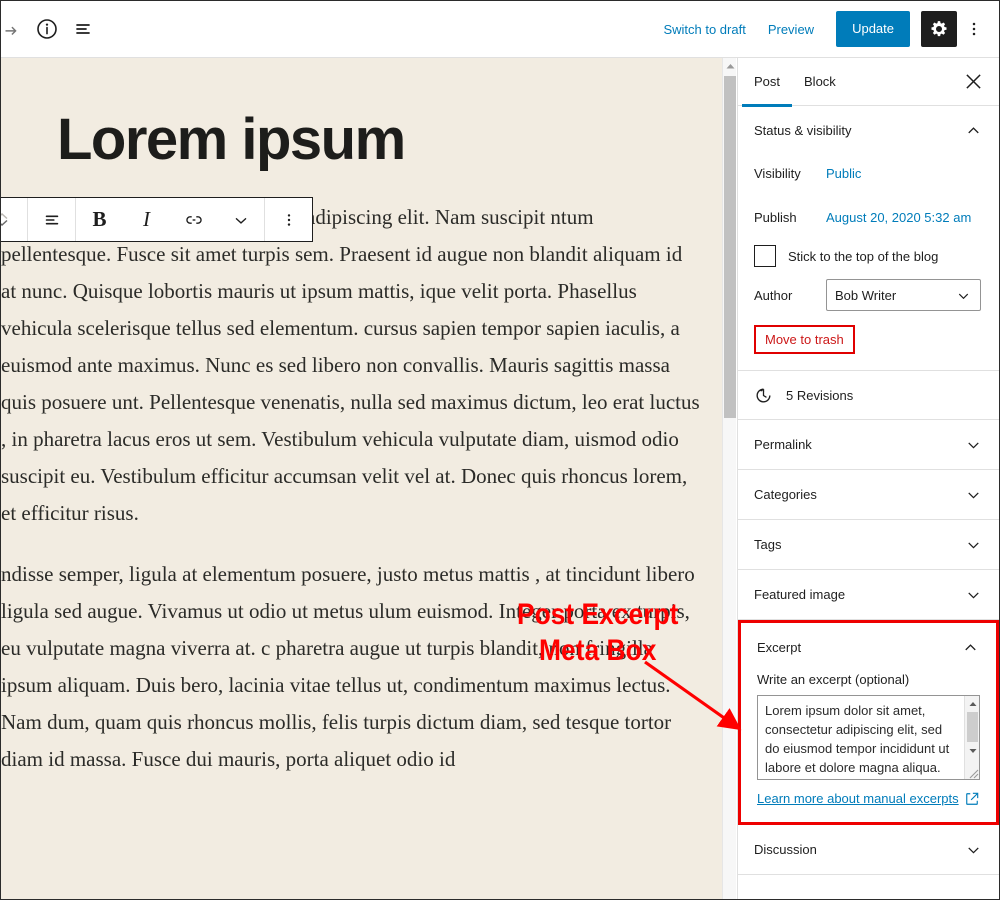  Describe the element at coordinates (47, 29) in the screenshot. I see `info-icon` at that location.